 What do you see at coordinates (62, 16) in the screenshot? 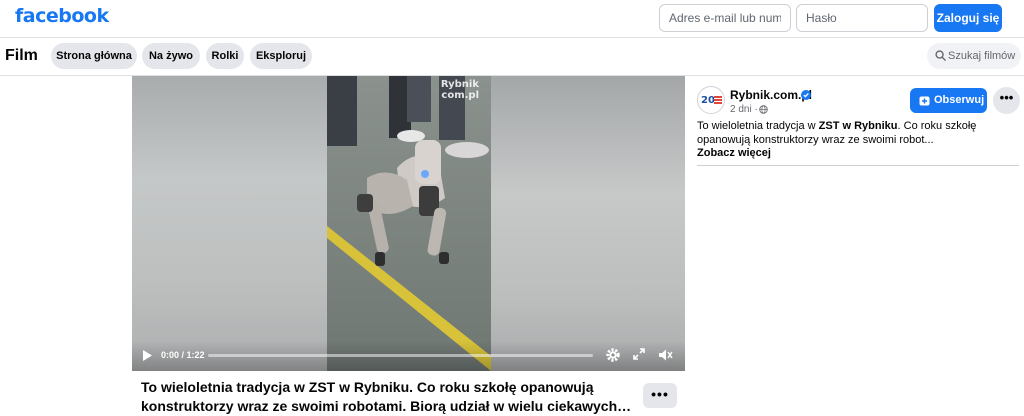
I see `facebook-logo: facebook` at bounding box center [62, 16].